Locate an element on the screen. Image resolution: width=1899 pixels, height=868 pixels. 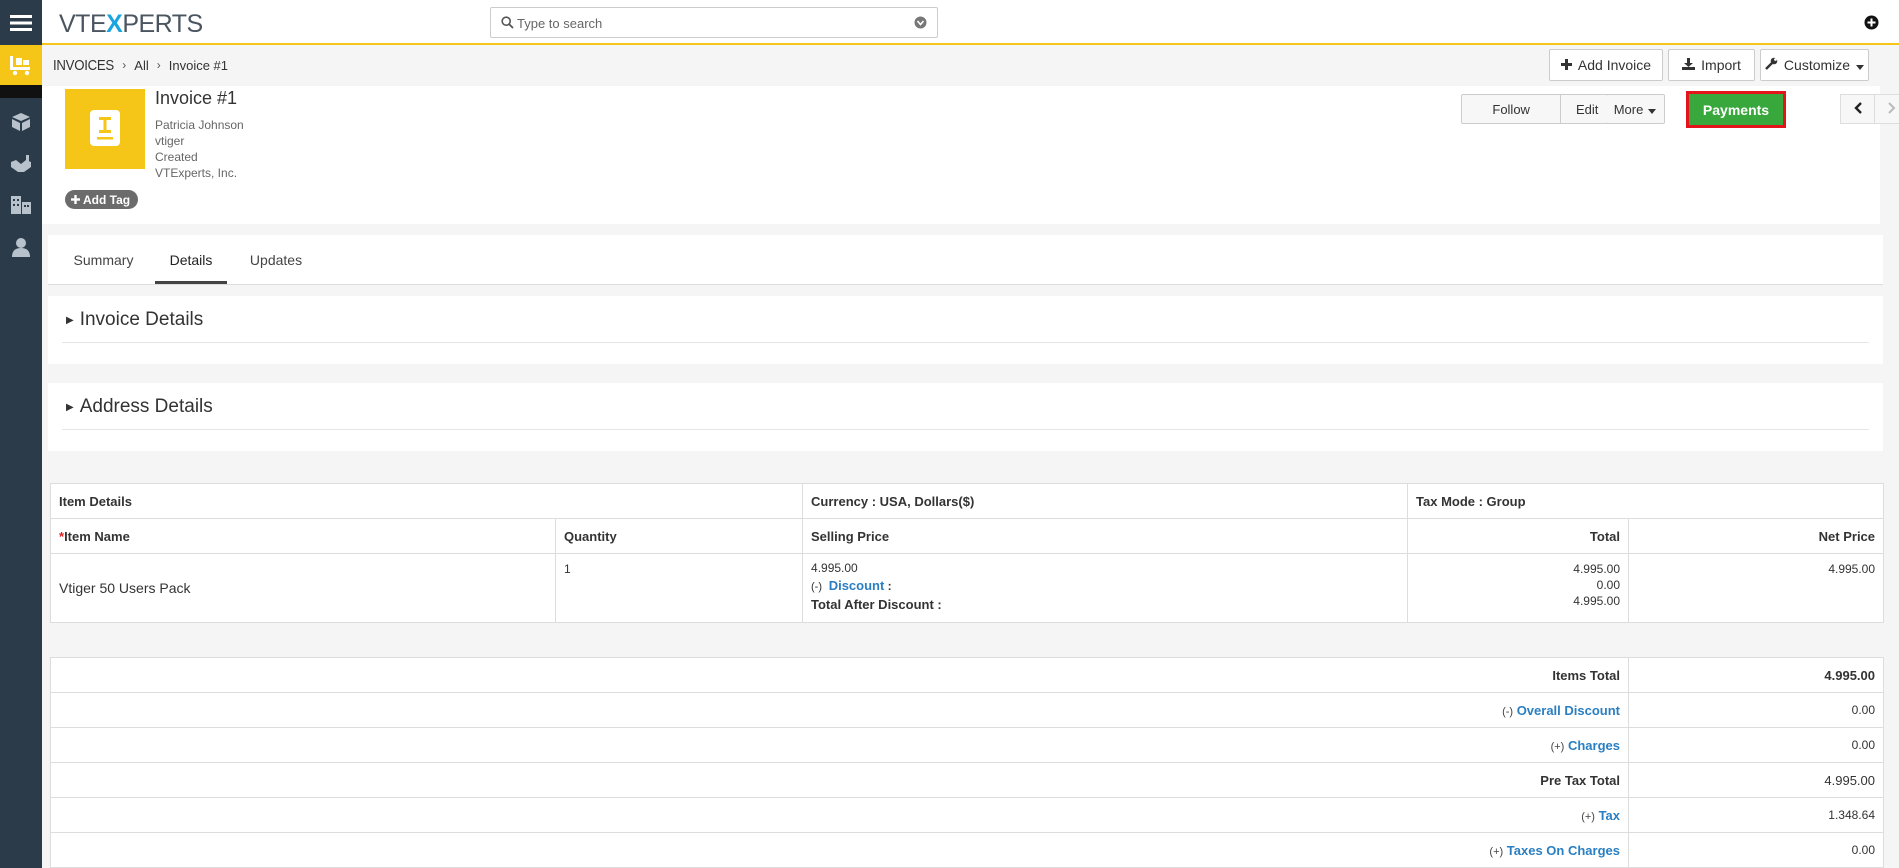
breadcrumb-module: INVOICES is located at coordinates (83, 65).